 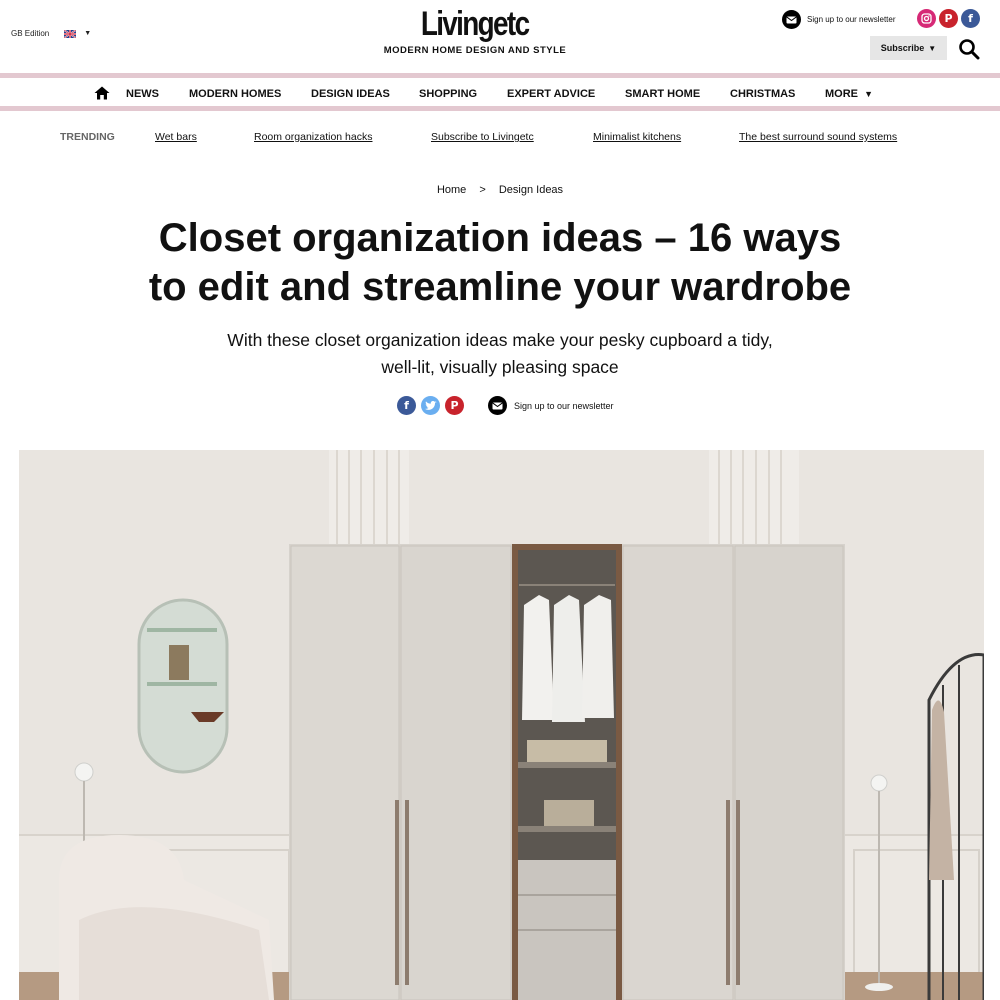 What do you see at coordinates (454, 405) in the screenshot?
I see `share-pinterest-icon: P` at bounding box center [454, 405].